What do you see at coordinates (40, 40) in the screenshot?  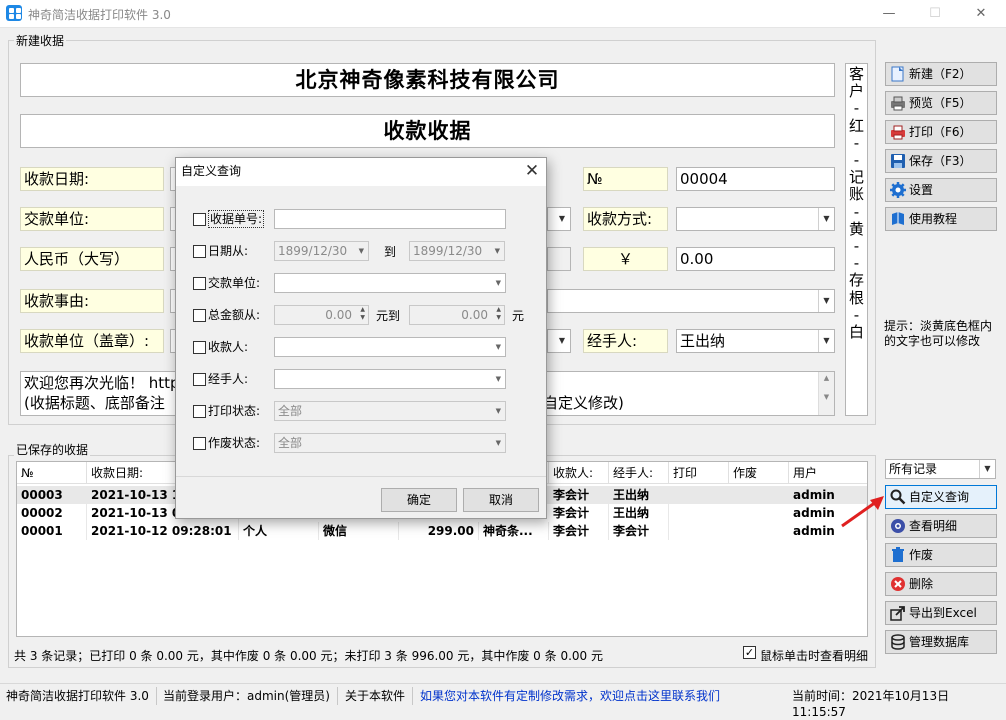 I see `new-receipt-group-label: 新建收据` at bounding box center [40, 40].